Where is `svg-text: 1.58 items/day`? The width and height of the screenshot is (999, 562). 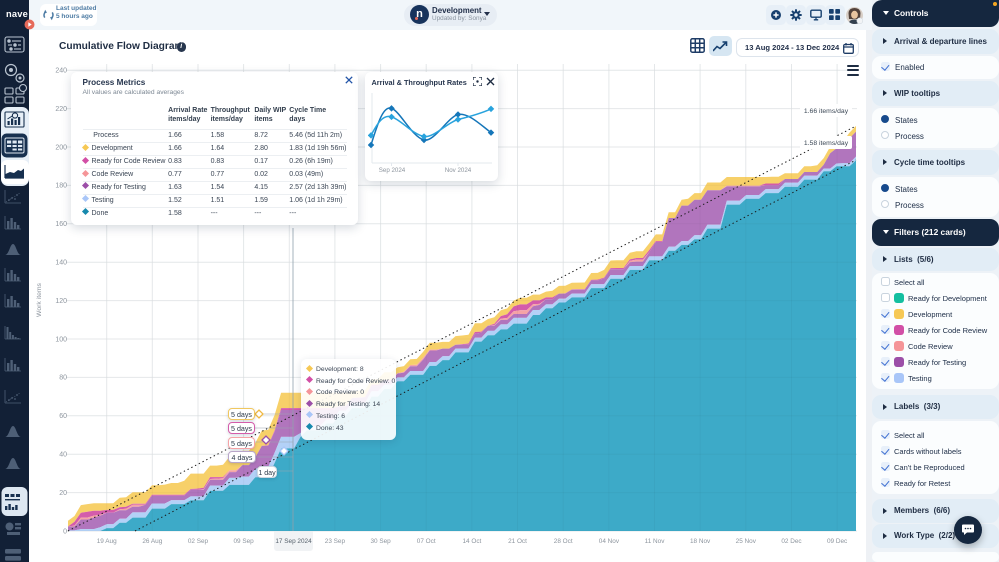 svg-text: 1.58 items/day is located at coordinates (826, 143).